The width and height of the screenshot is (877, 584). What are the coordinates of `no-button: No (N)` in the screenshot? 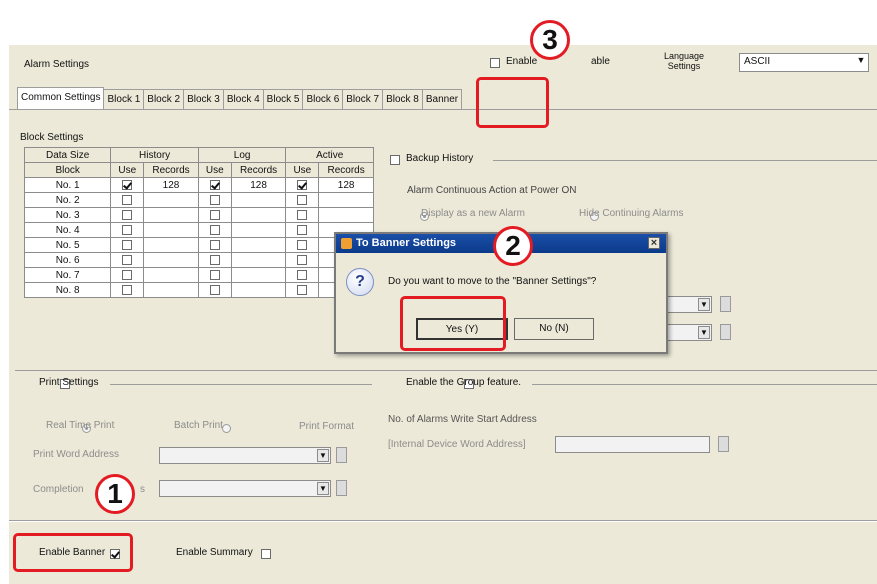 It's located at (554, 329).